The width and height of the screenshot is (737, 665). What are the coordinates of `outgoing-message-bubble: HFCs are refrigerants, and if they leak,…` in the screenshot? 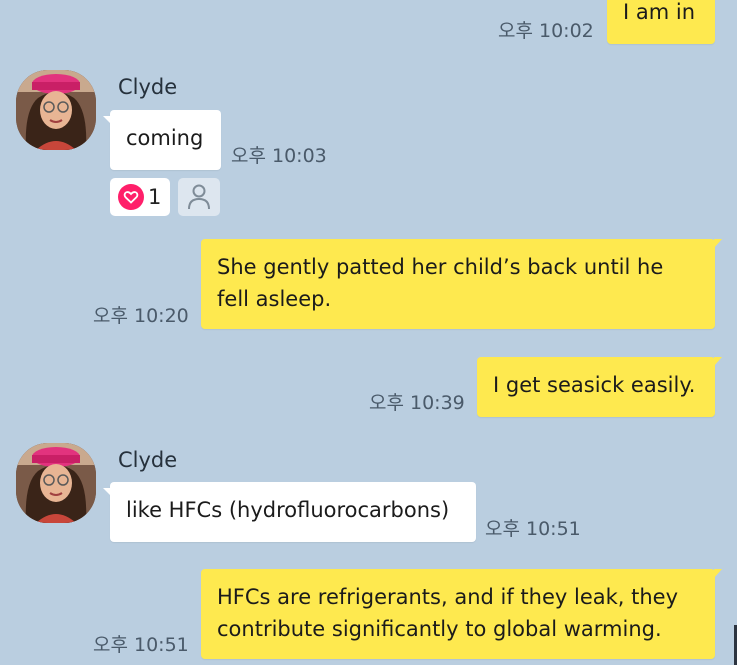 It's located at (461, 614).